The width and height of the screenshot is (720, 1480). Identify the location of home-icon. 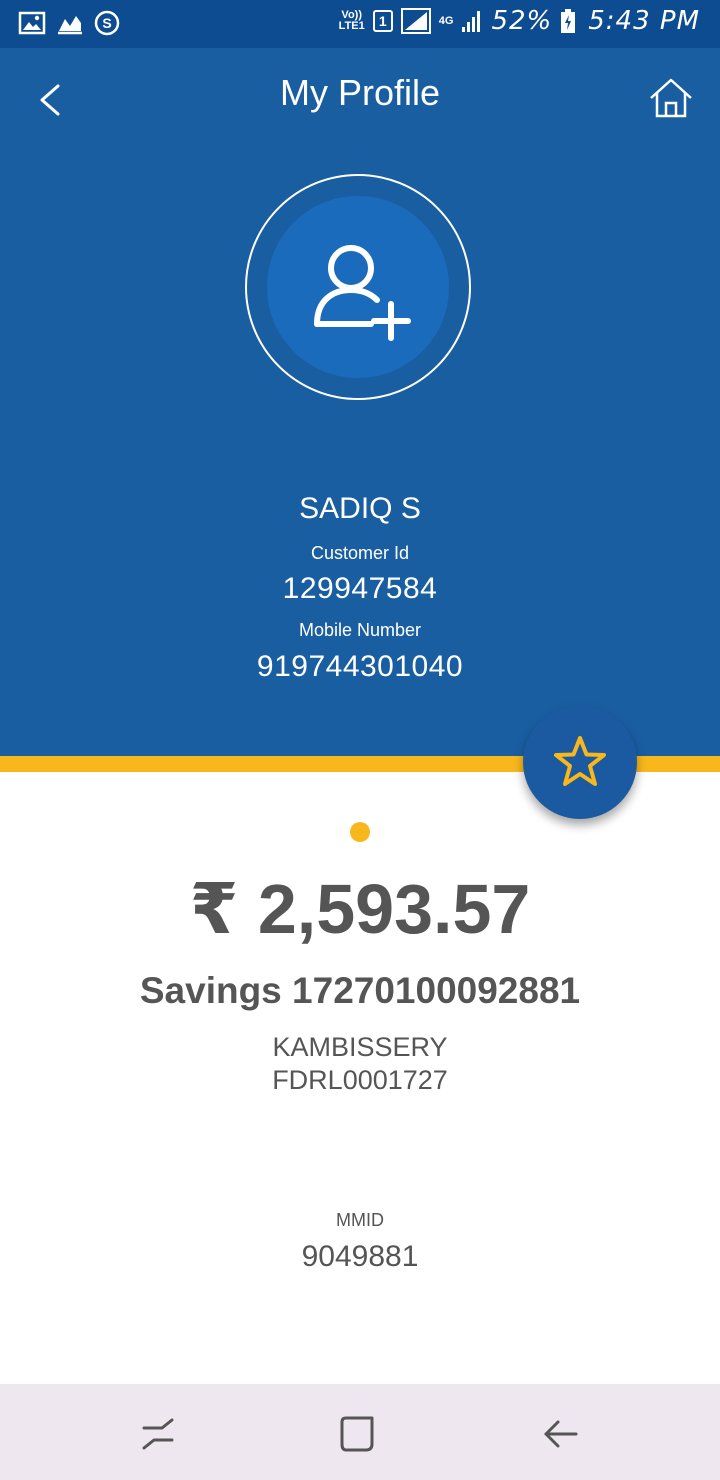
(671, 98).